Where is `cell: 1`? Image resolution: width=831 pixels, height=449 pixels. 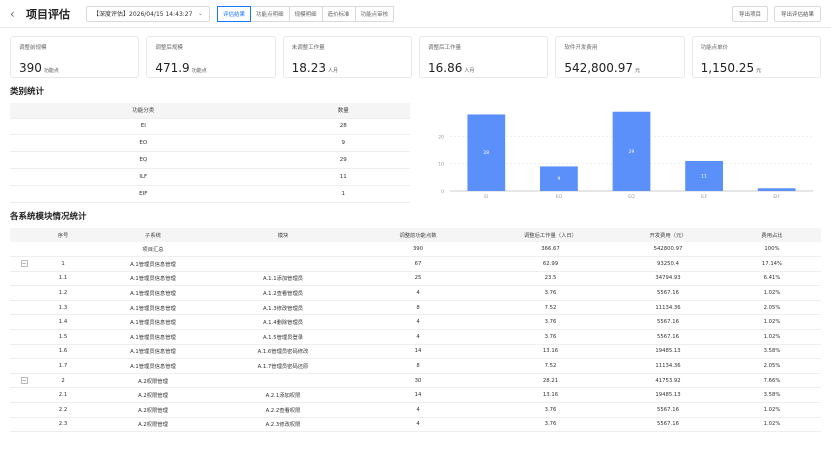
cell: 1 is located at coordinates (343, 194).